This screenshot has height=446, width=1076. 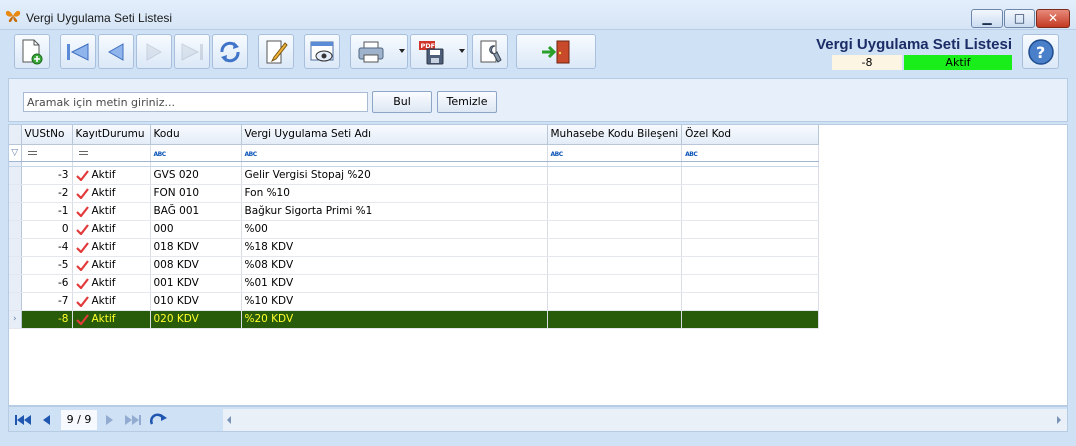 What do you see at coordinates (116, 51) in the screenshot?
I see `previous-record-button` at bounding box center [116, 51].